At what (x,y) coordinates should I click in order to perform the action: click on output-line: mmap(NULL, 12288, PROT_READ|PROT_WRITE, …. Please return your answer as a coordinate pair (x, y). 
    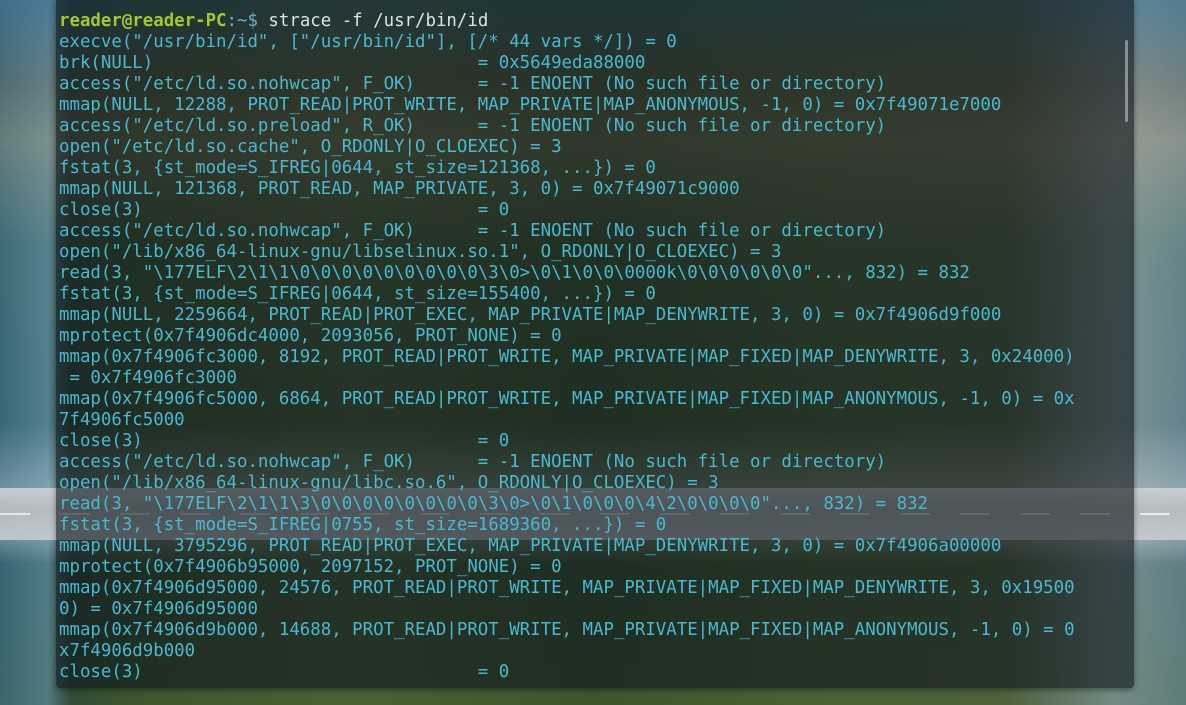
    Looking at the image, I should click on (530, 105).